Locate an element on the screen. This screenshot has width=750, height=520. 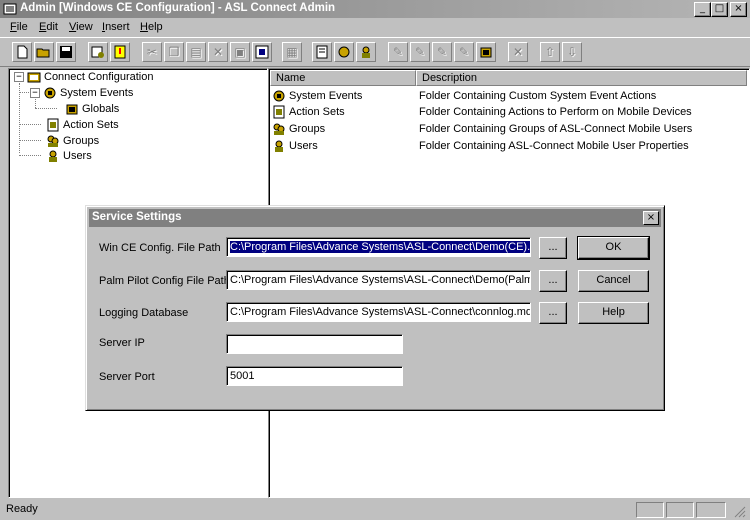
add-item-icon: ▦ is located at coordinates (292, 52).